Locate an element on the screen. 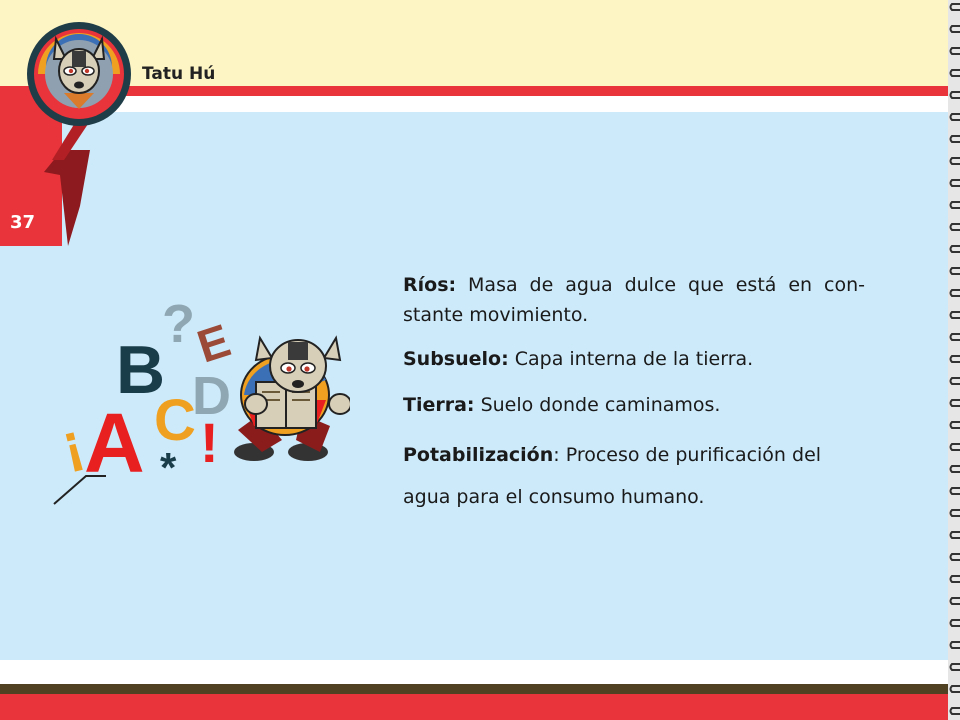  glossary-term: Subsuelo: is located at coordinates (456, 359).